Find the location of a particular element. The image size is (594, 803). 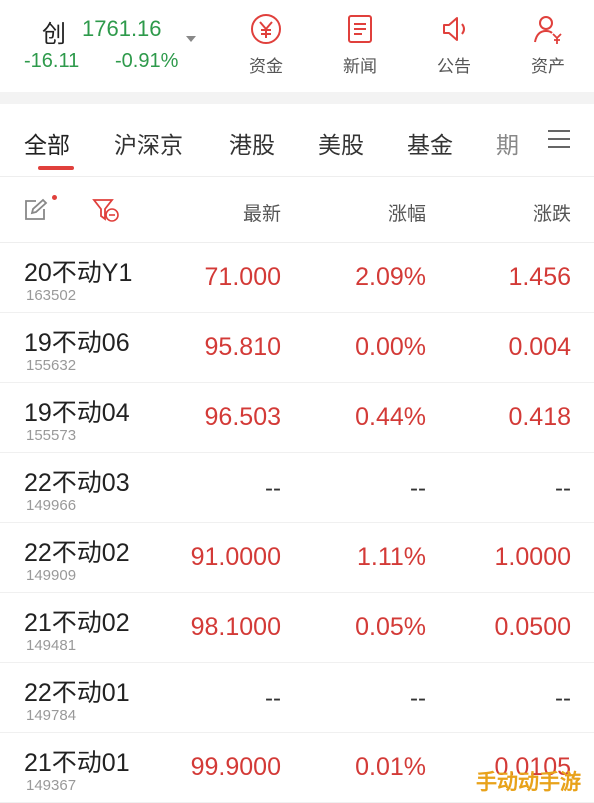

change-pct: 1.11% is located at coordinates (391, 557).